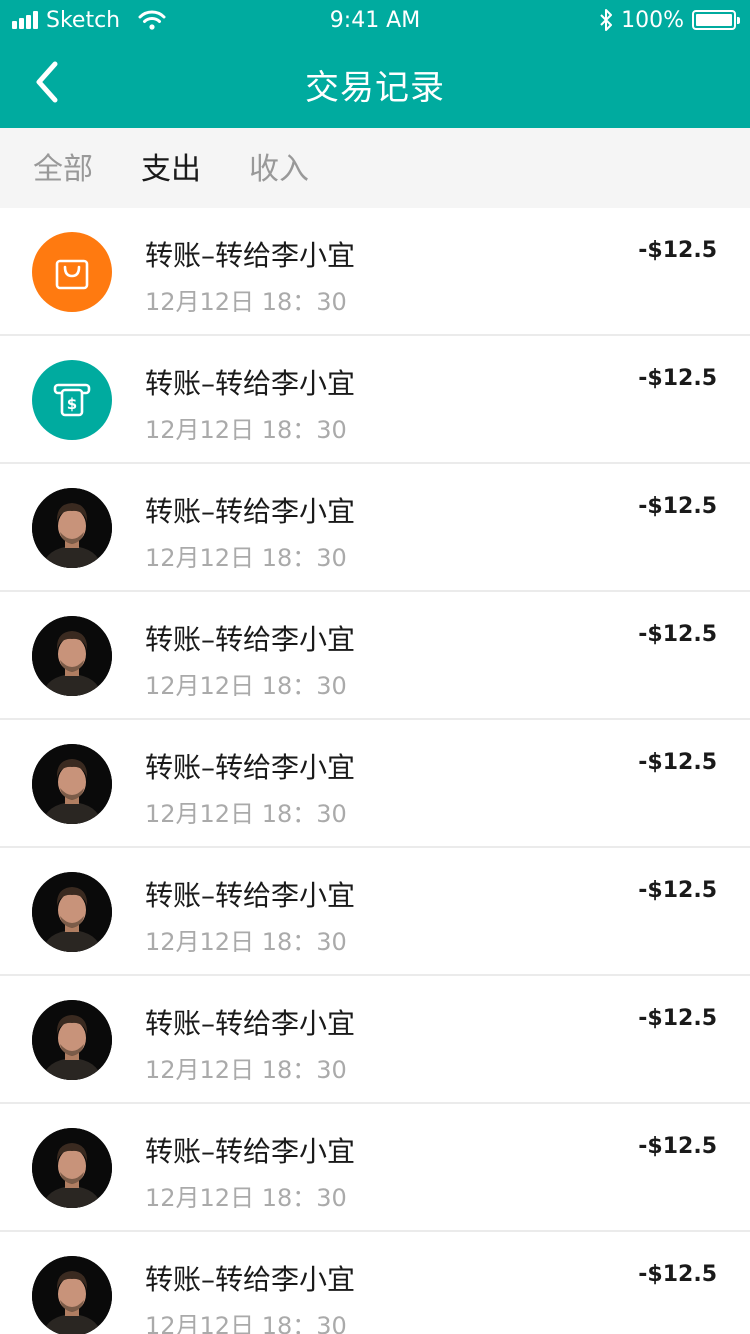 The width and height of the screenshot is (750, 1334). I want to click on header: Sketch 9:41 AM 100% 交易记录, so click(375, 64).